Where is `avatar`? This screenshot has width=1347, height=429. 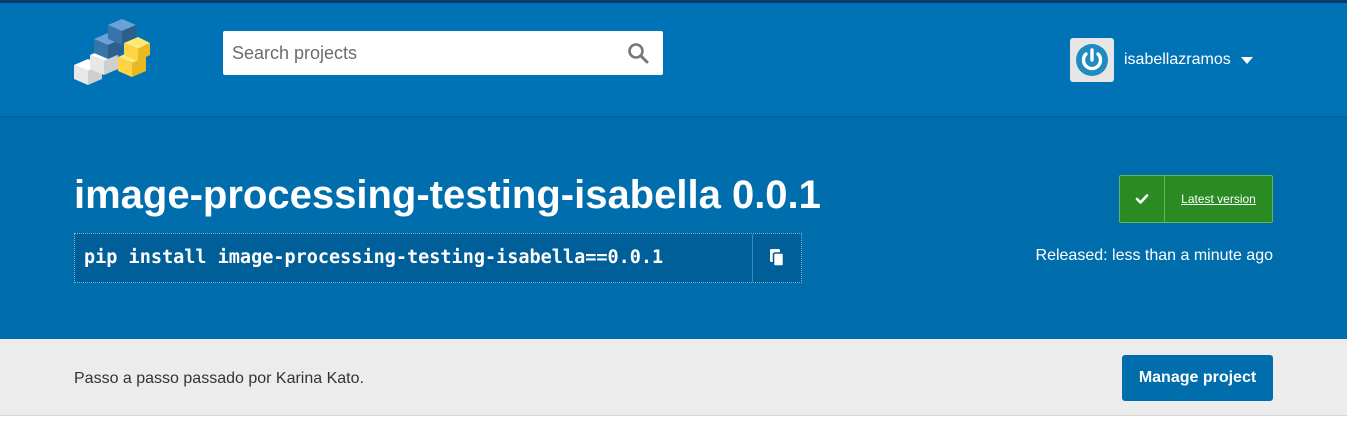
avatar is located at coordinates (1092, 60).